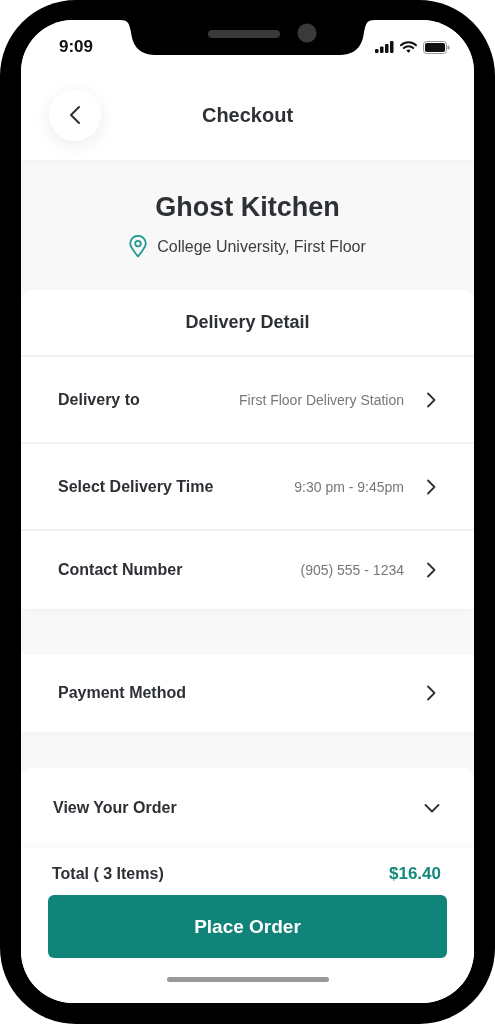  I want to click on total-price: $16.40, so click(415, 874).